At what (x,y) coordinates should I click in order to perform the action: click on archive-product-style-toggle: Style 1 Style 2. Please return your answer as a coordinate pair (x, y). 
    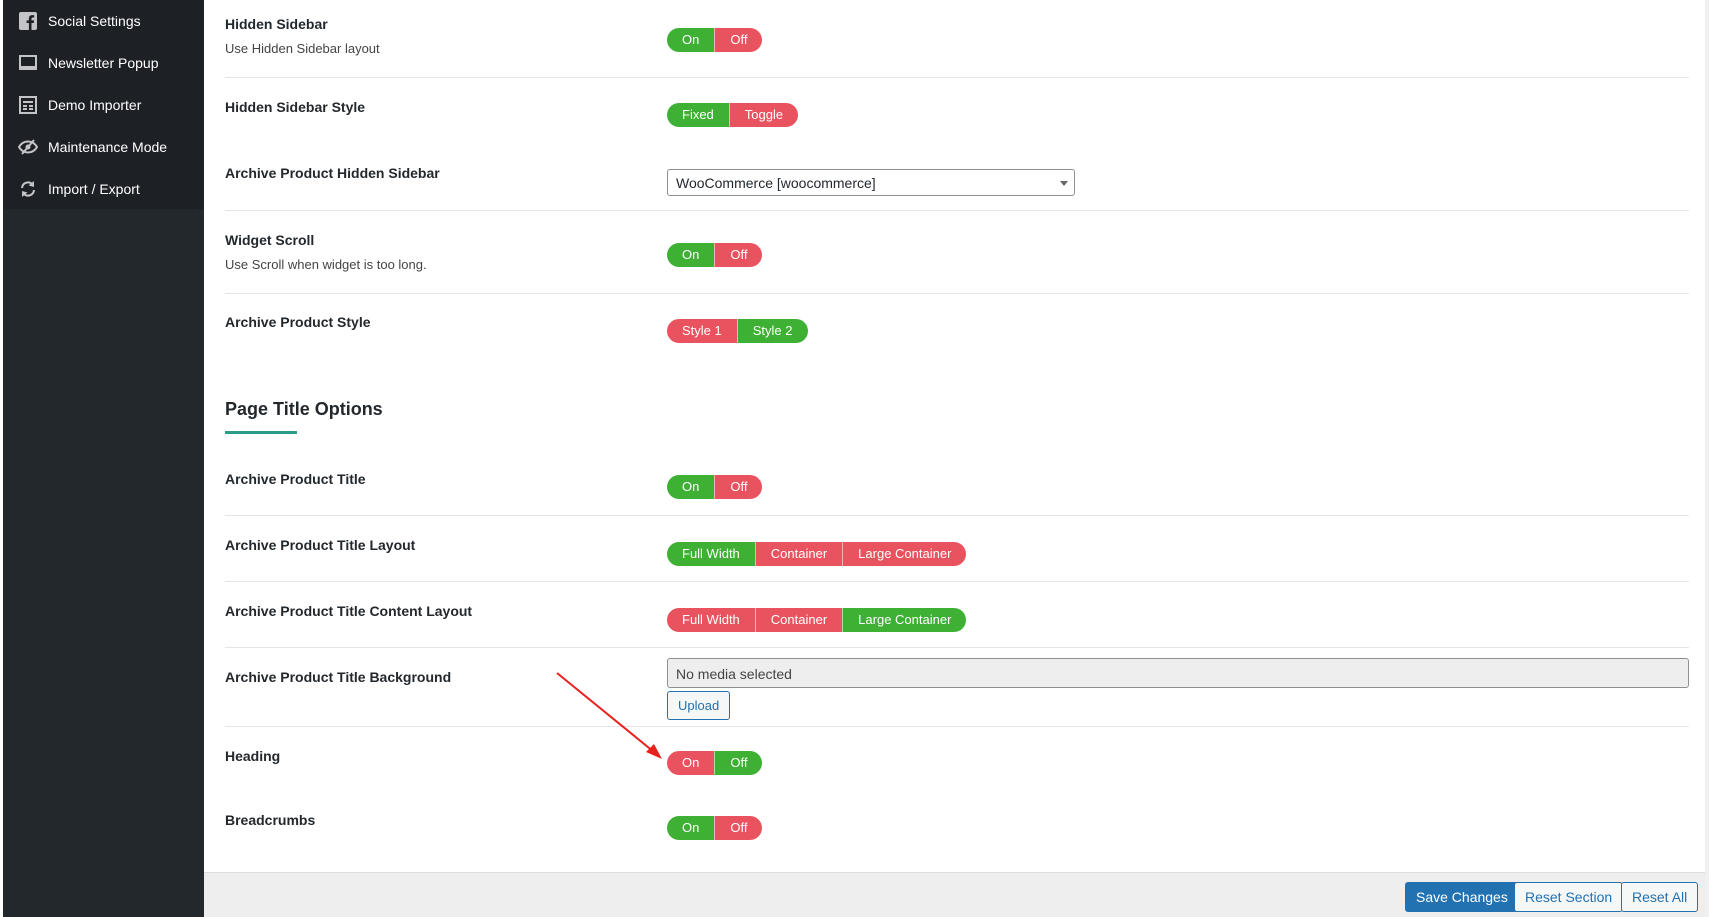
    Looking at the image, I should click on (737, 331).